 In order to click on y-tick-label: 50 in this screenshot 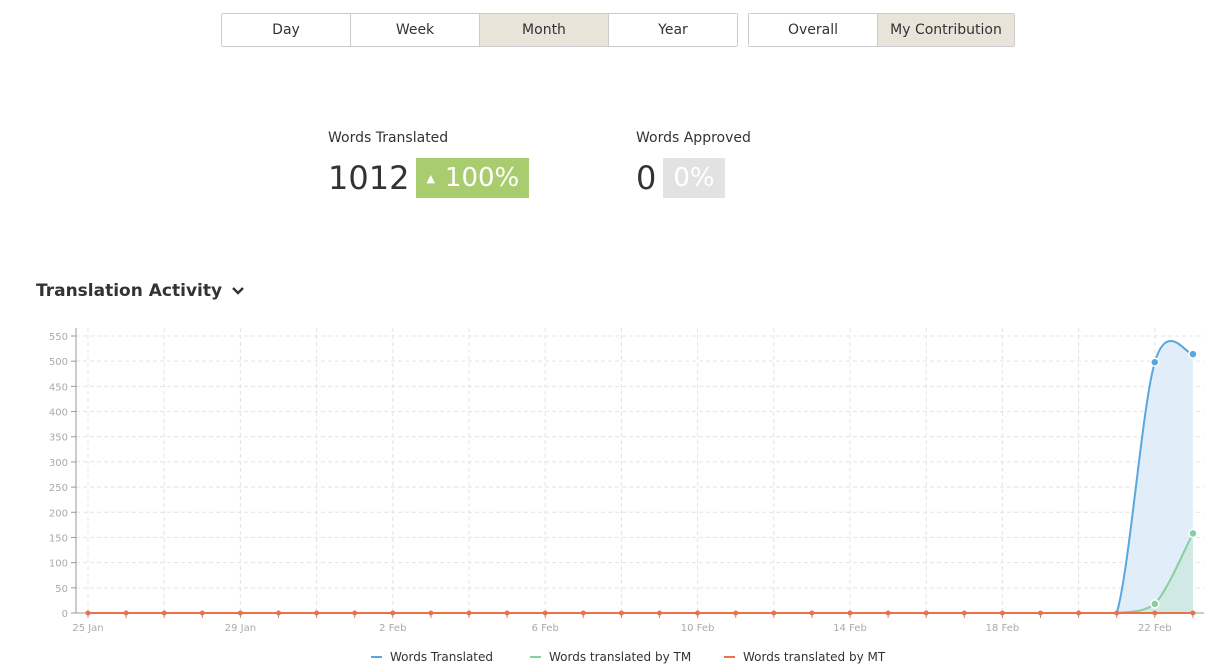, I will do `click(61, 589)`.